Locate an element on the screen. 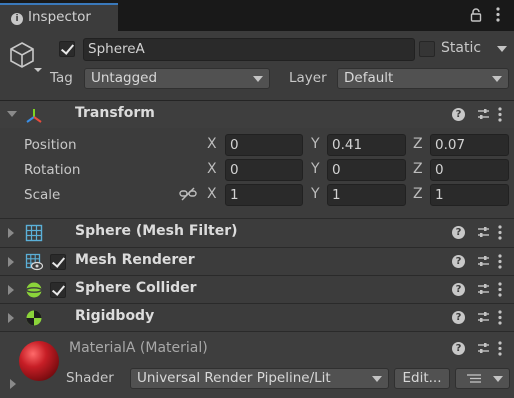 The width and height of the screenshot is (514, 398). shader-dropdown: Universal Render Pipeline/Lit is located at coordinates (259, 378).